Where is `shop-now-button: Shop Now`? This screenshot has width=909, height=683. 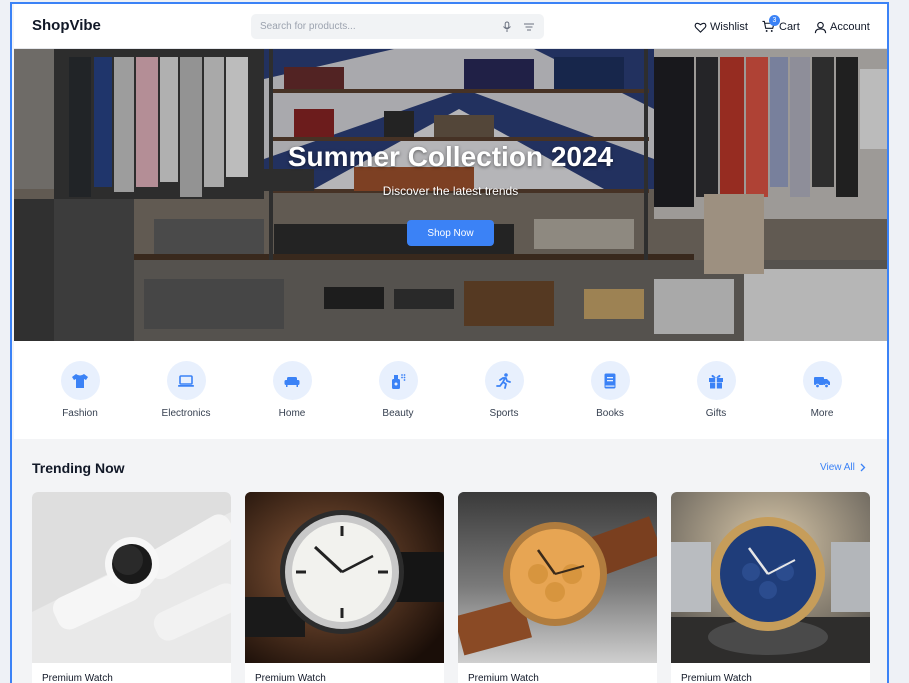 shop-now-button: Shop Now is located at coordinates (450, 233).